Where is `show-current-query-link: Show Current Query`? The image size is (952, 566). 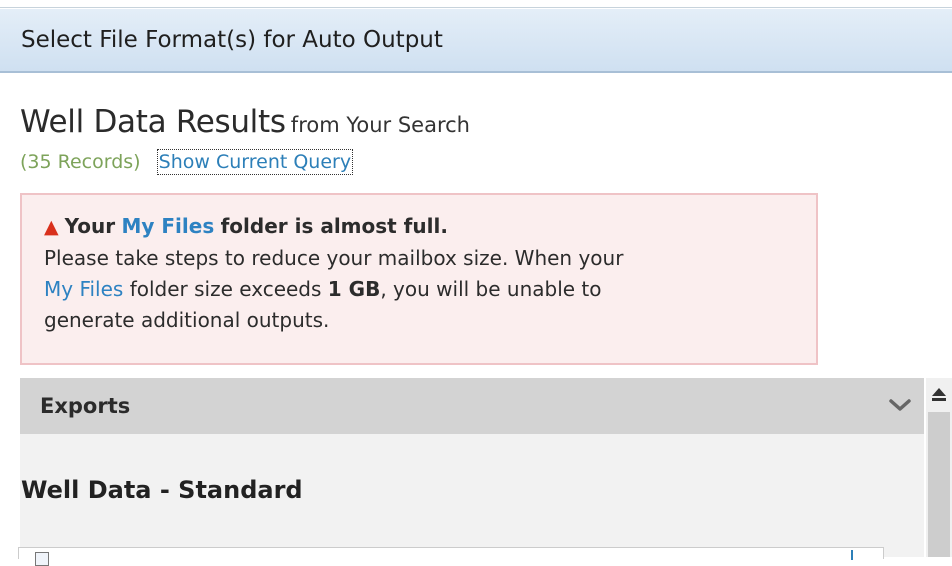 show-current-query-link: Show Current Query is located at coordinates (255, 162).